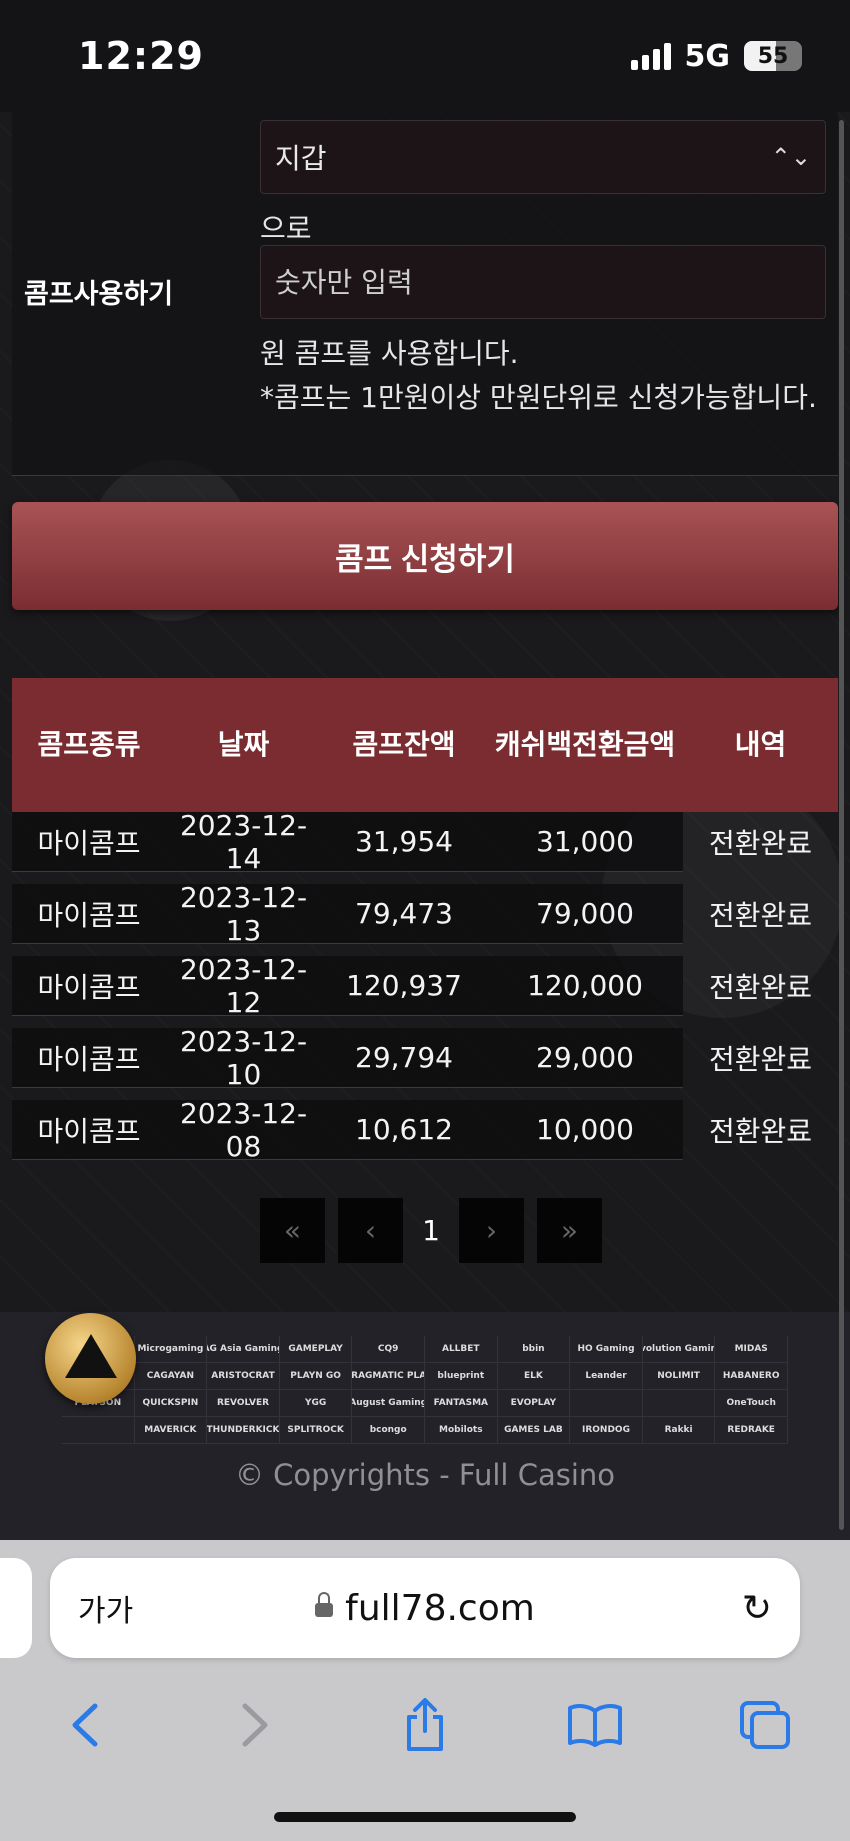 Image resolution: width=850 pixels, height=1841 pixels. What do you see at coordinates (243, 1349) in the screenshot?
I see `provider-logo: AG Asia Gaming` at bounding box center [243, 1349].